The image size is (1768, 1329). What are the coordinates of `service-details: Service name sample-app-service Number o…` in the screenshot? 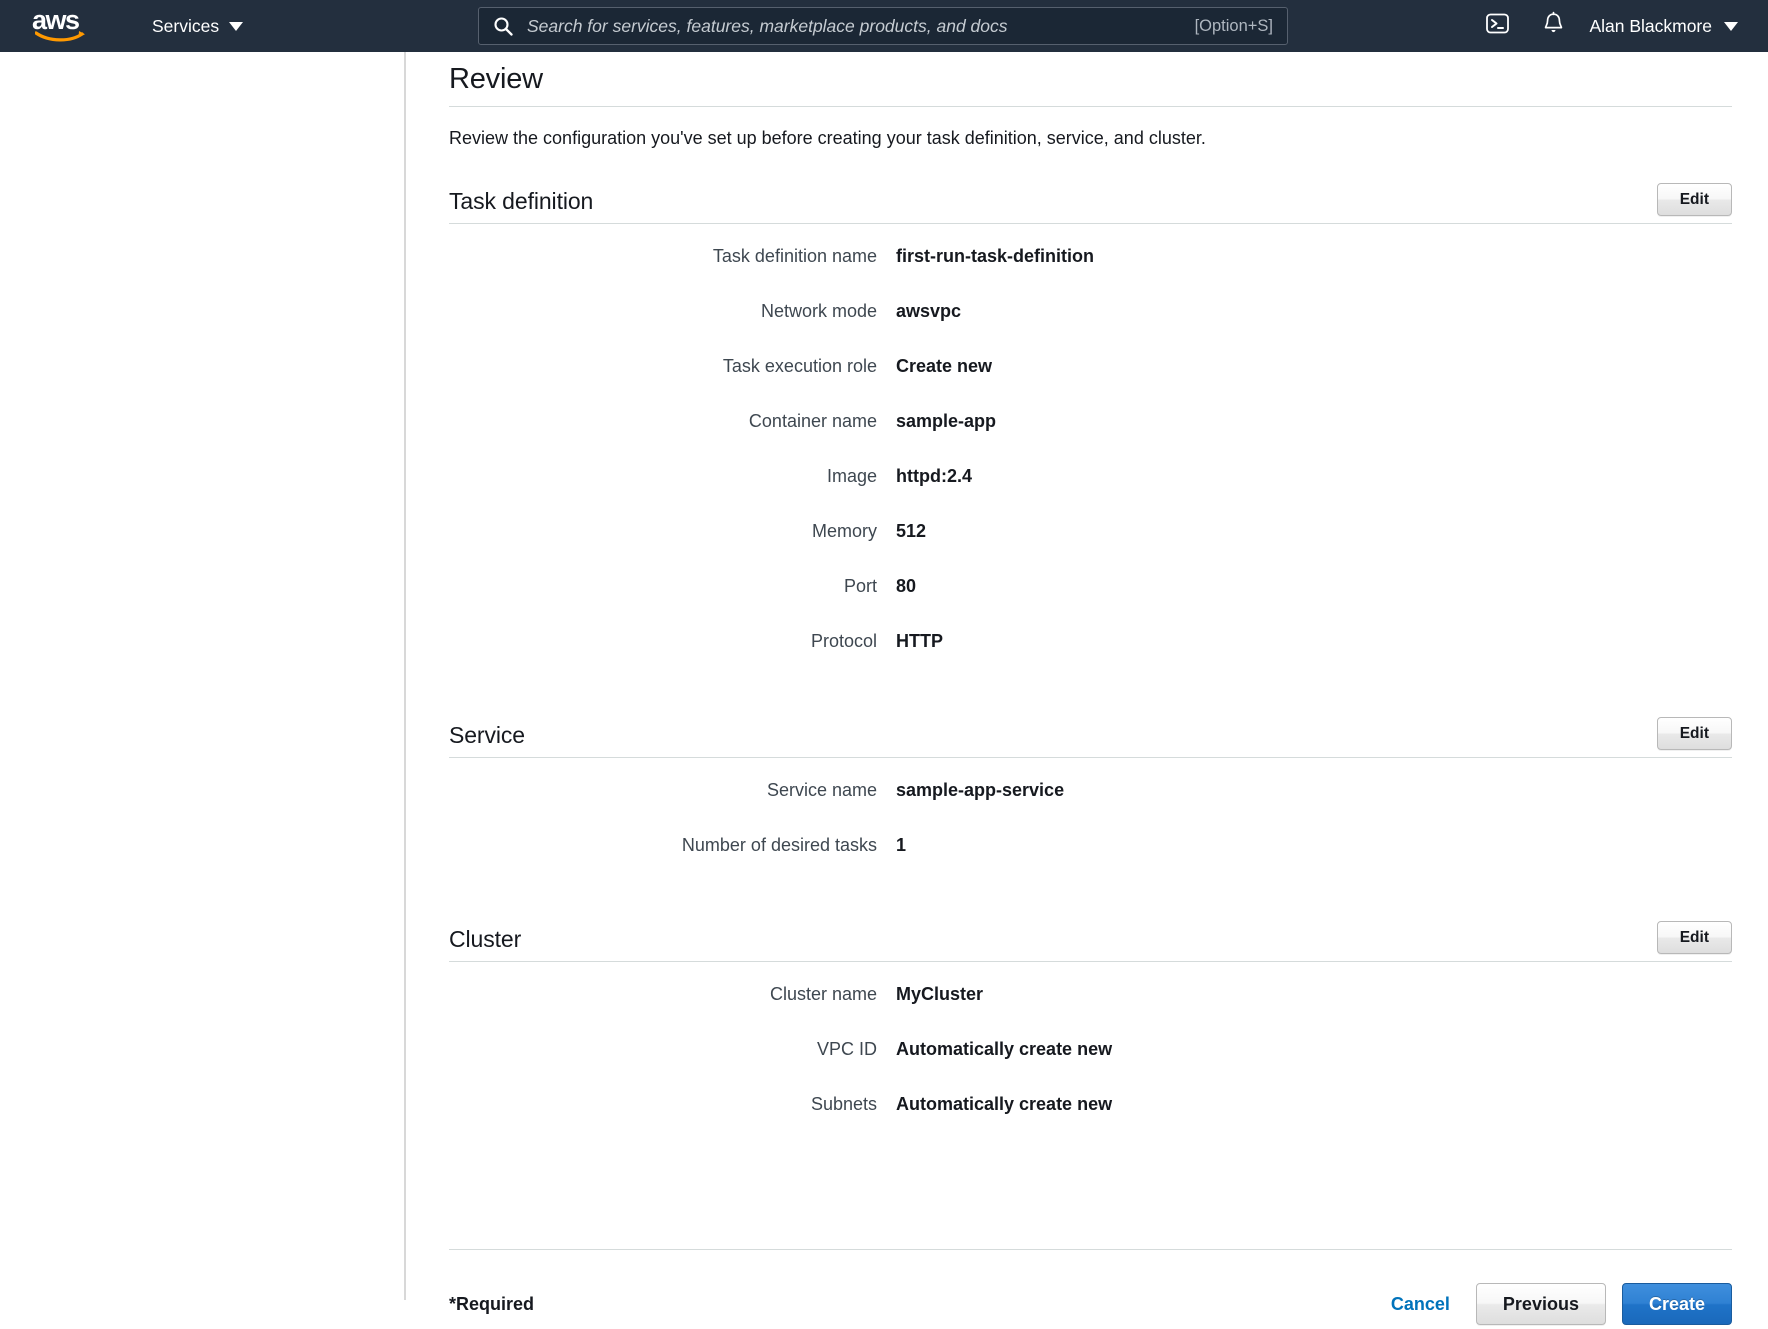 It's located at (1090, 833).